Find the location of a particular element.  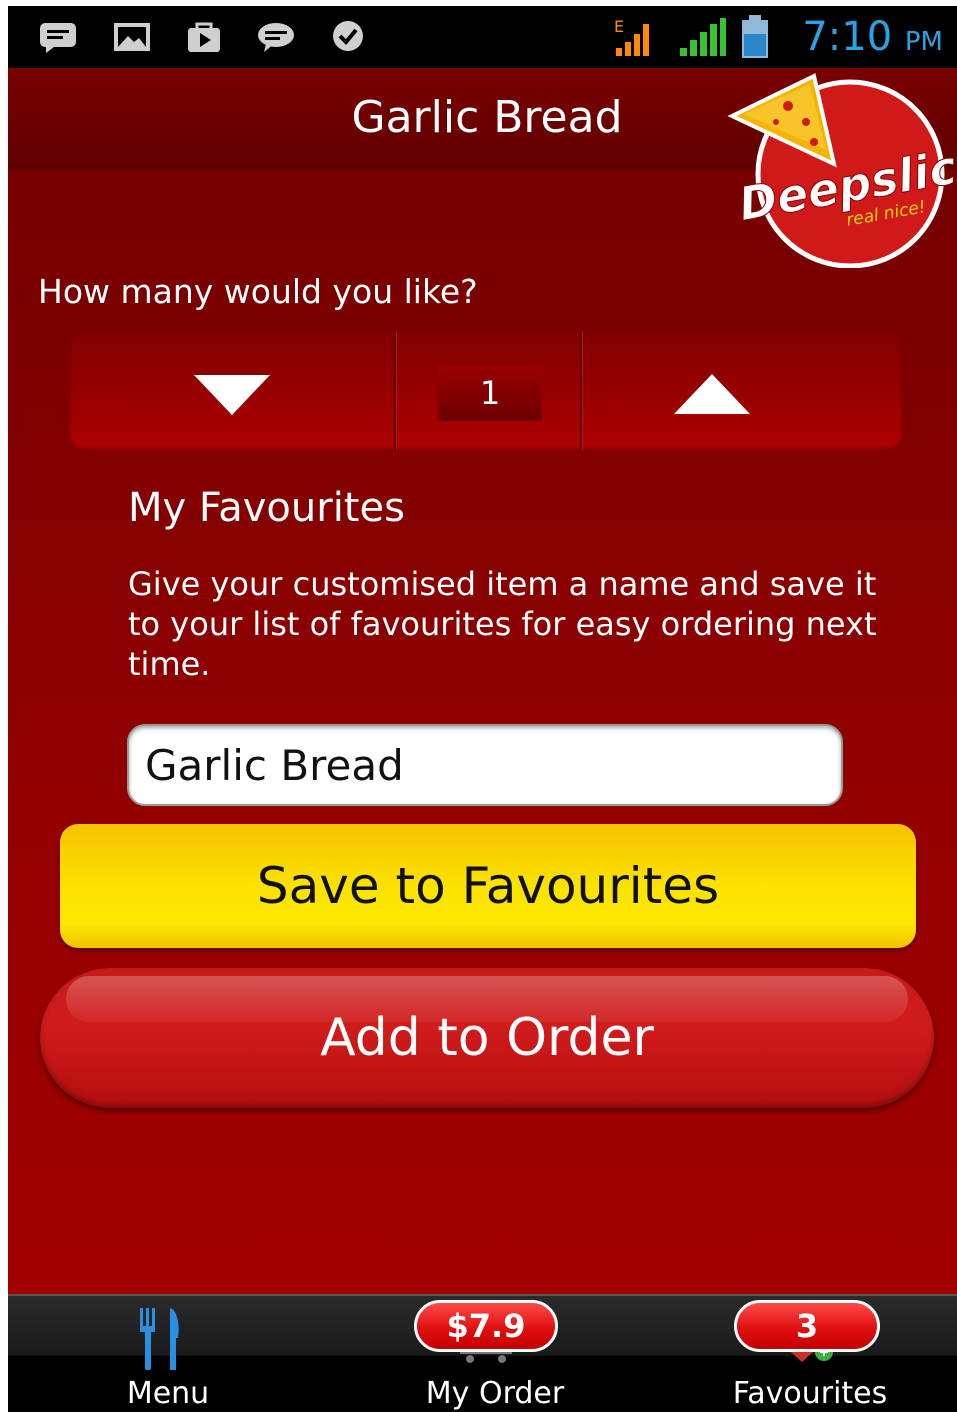

signal-strength-icon is located at coordinates (703, 37).